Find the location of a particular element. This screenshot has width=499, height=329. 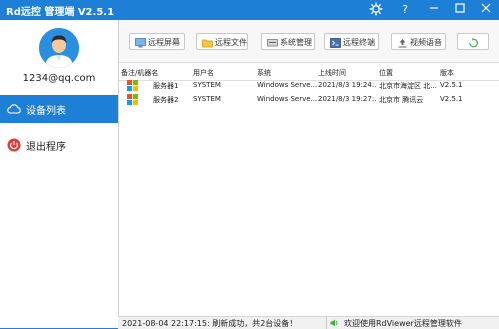

remote-terminal-button: 远程终端 is located at coordinates (351, 41).